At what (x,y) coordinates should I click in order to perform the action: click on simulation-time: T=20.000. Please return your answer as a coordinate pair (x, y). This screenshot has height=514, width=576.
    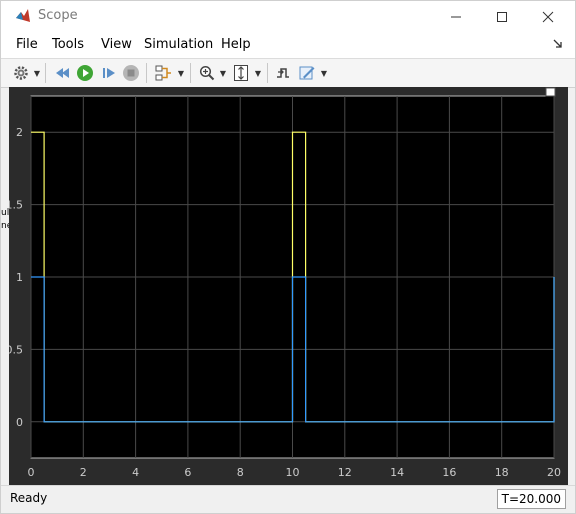
    Looking at the image, I should click on (531, 499).